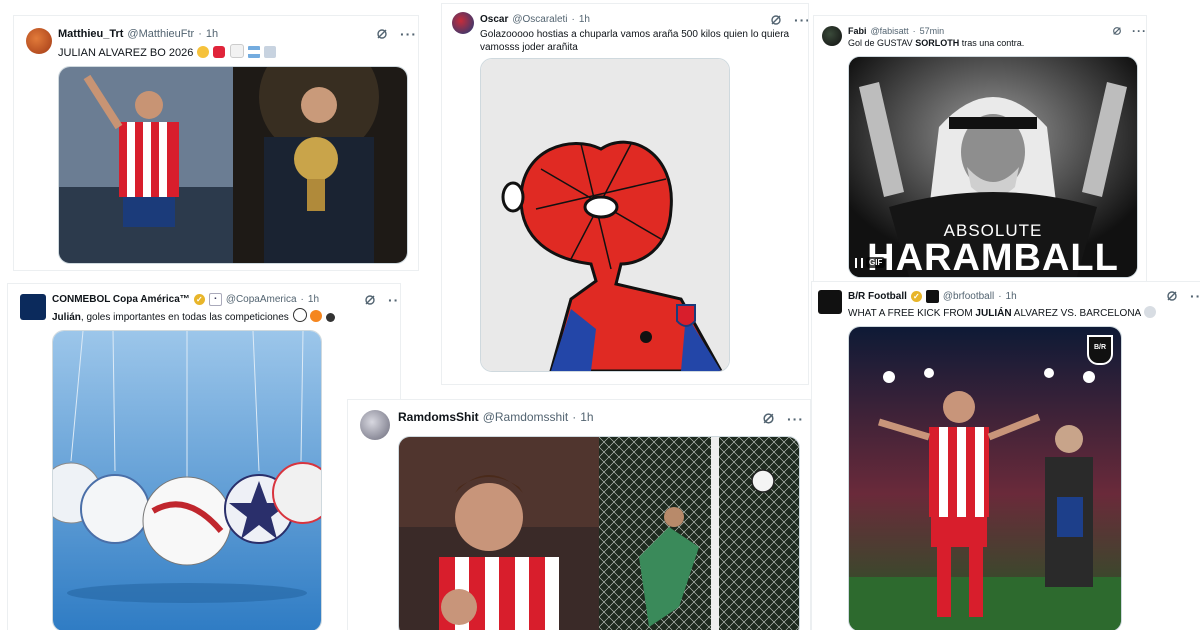 This screenshot has height=630, width=1200. I want to click on gif-label: GIF, so click(876, 262).